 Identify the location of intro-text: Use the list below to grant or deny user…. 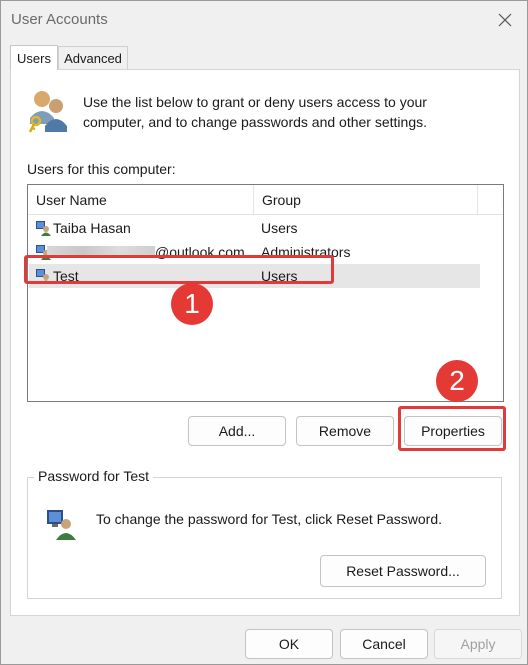
(255, 112).